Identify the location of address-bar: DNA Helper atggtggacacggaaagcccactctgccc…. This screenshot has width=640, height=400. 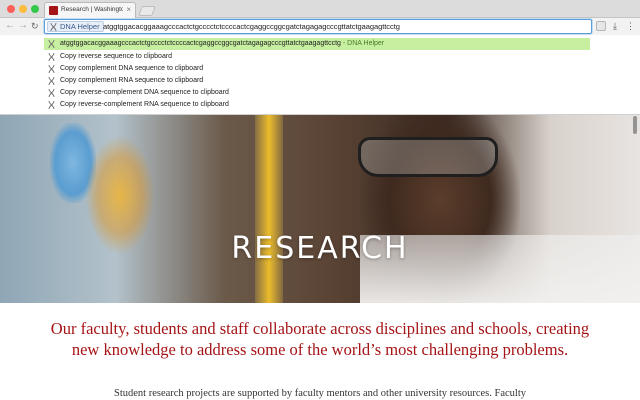
(318, 26).